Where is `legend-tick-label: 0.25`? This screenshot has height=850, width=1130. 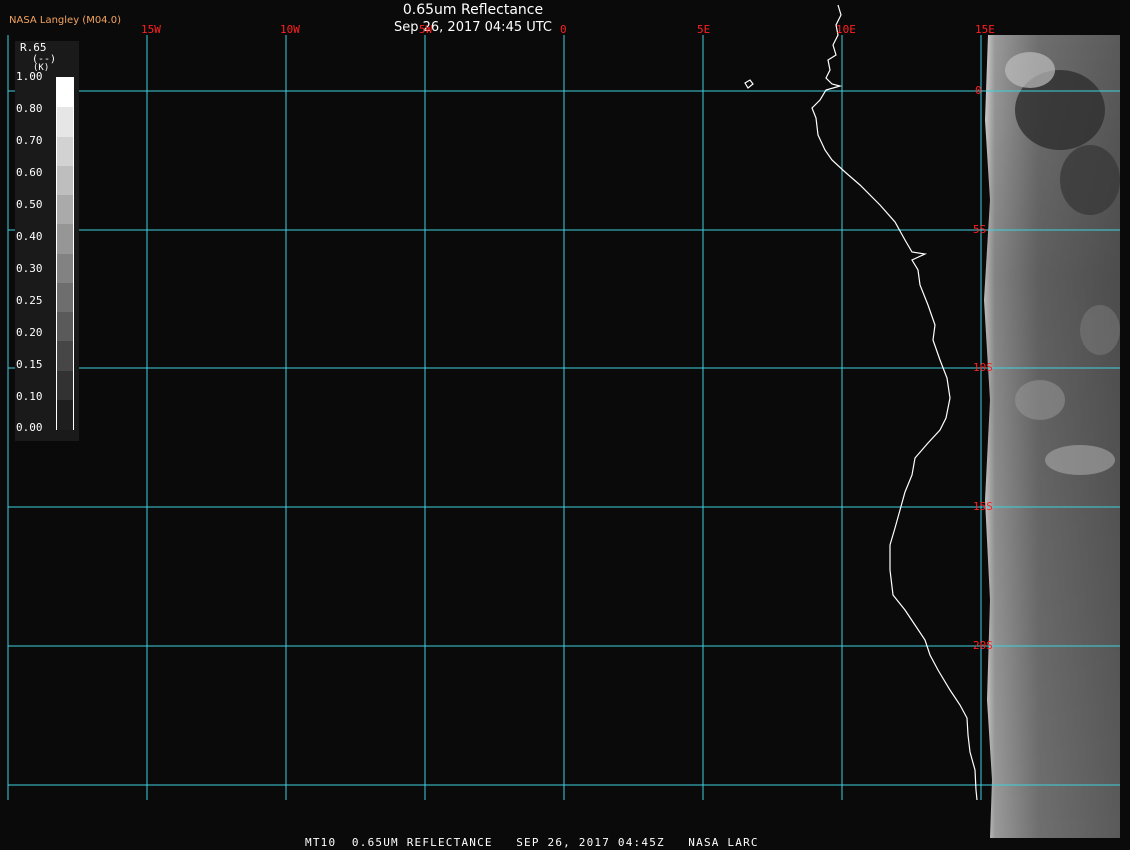 legend-tick-label: 0.25 is located at coordinates (29, 300).